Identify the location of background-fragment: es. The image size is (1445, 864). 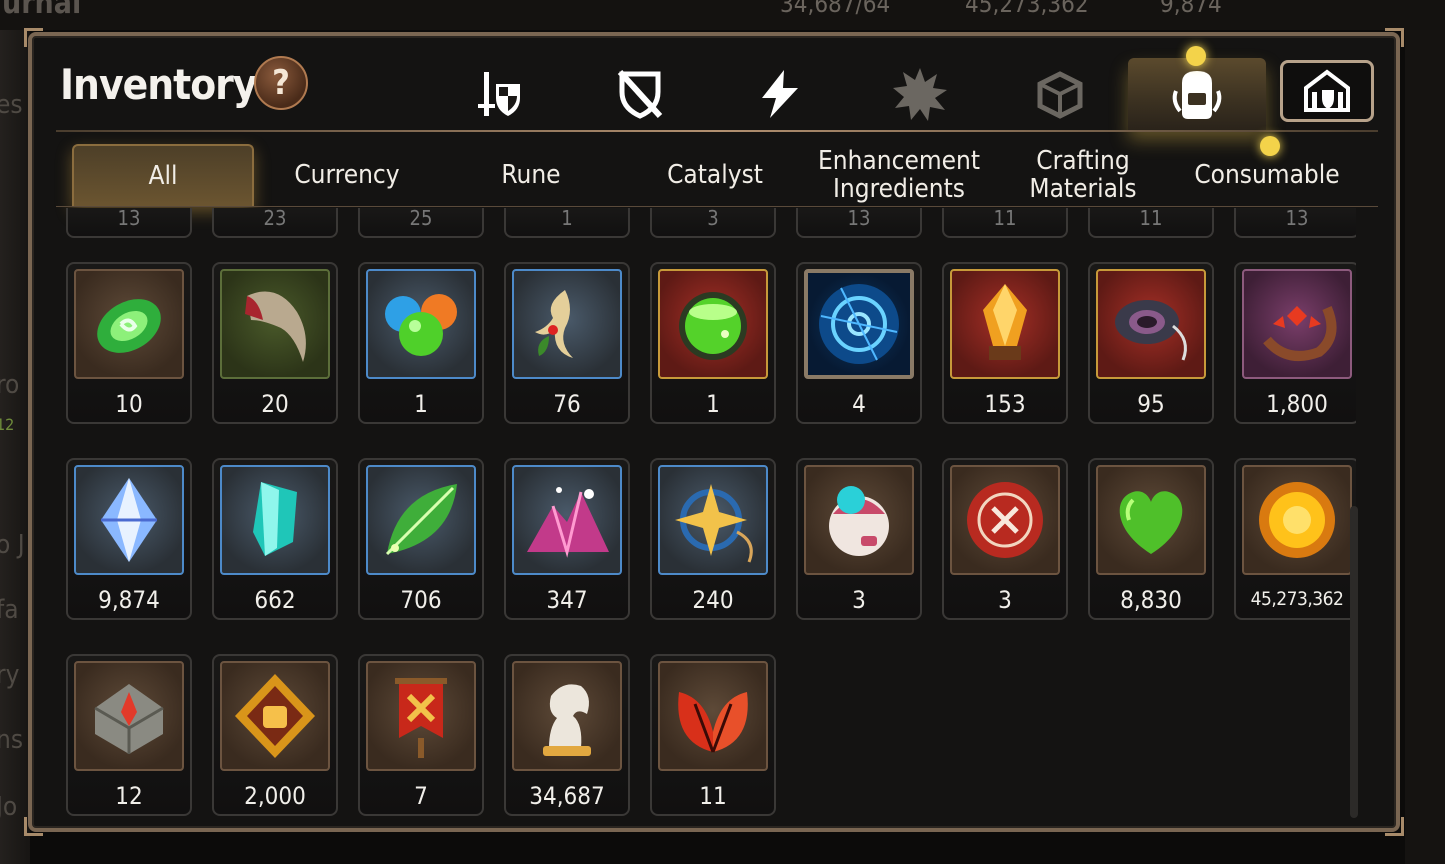
(11, 105).